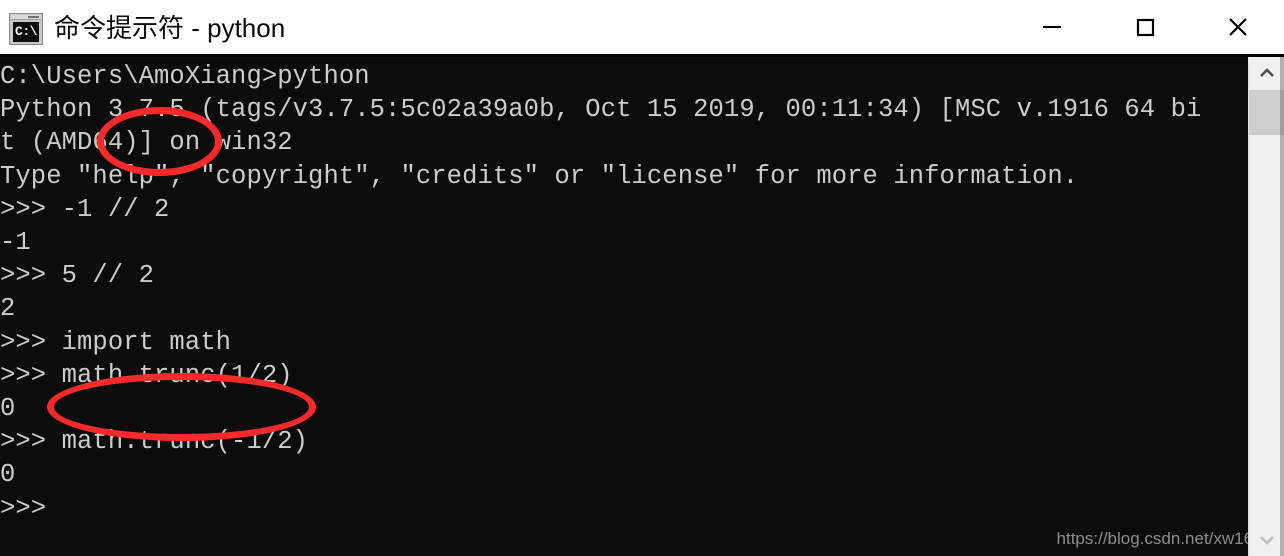 Image resolution: width=1284 pixels, height=556 pixels. Describe the element at coordinates (1266, 112) in the screenshot. I see `scrollbar-thumb` at that location.